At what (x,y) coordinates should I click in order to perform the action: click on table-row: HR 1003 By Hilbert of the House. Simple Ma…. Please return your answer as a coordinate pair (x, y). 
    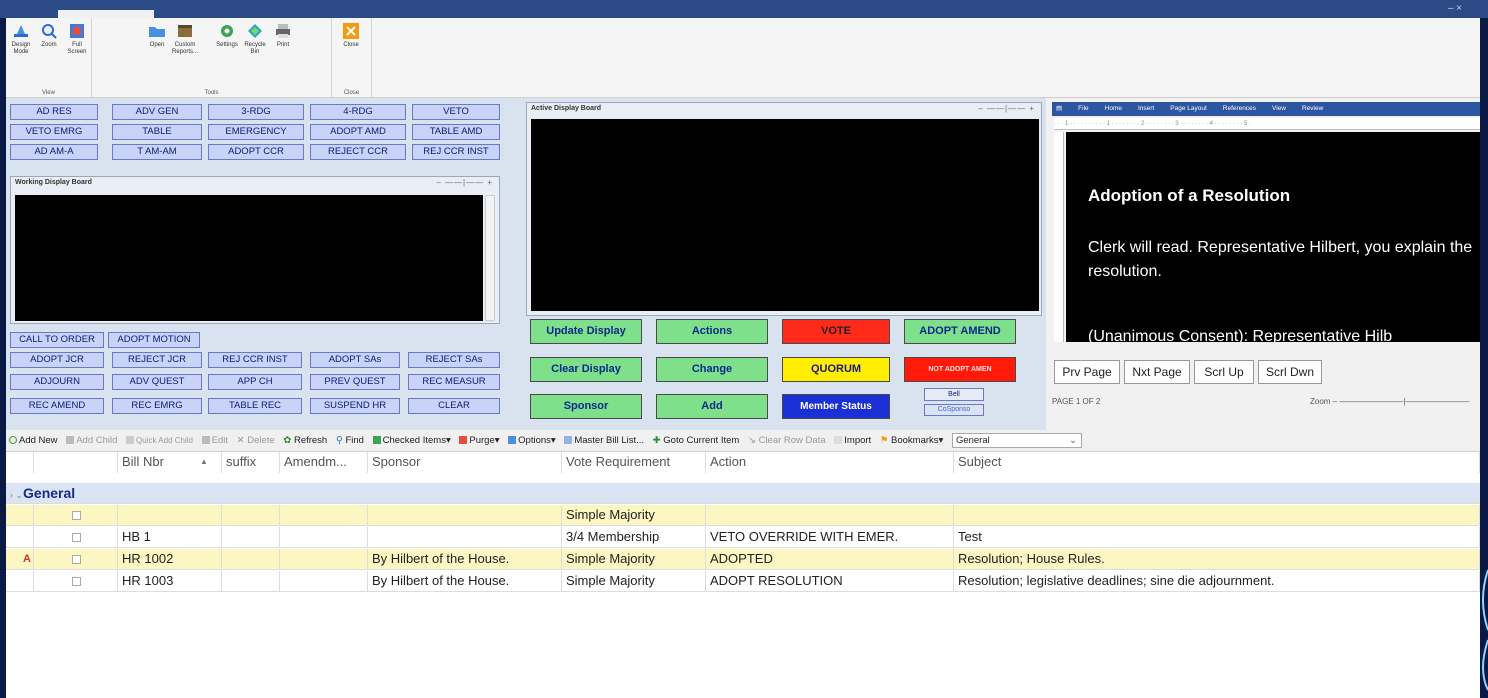
    Looking at the image, I should click on (743, 581).